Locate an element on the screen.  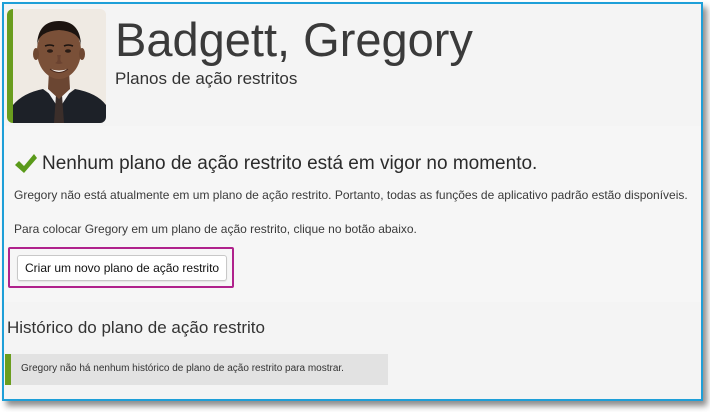
button-highlight: Criar um novo plano de ação restrito is located at coordinates (121, 267).